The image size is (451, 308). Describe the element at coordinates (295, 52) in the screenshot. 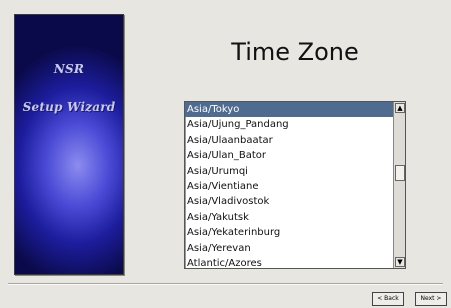

I see `page-title: Time Zone` at that location.